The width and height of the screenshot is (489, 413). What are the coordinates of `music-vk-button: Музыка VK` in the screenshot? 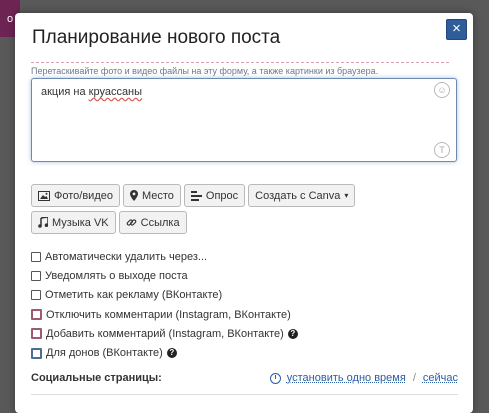 It's located at (73, 222).